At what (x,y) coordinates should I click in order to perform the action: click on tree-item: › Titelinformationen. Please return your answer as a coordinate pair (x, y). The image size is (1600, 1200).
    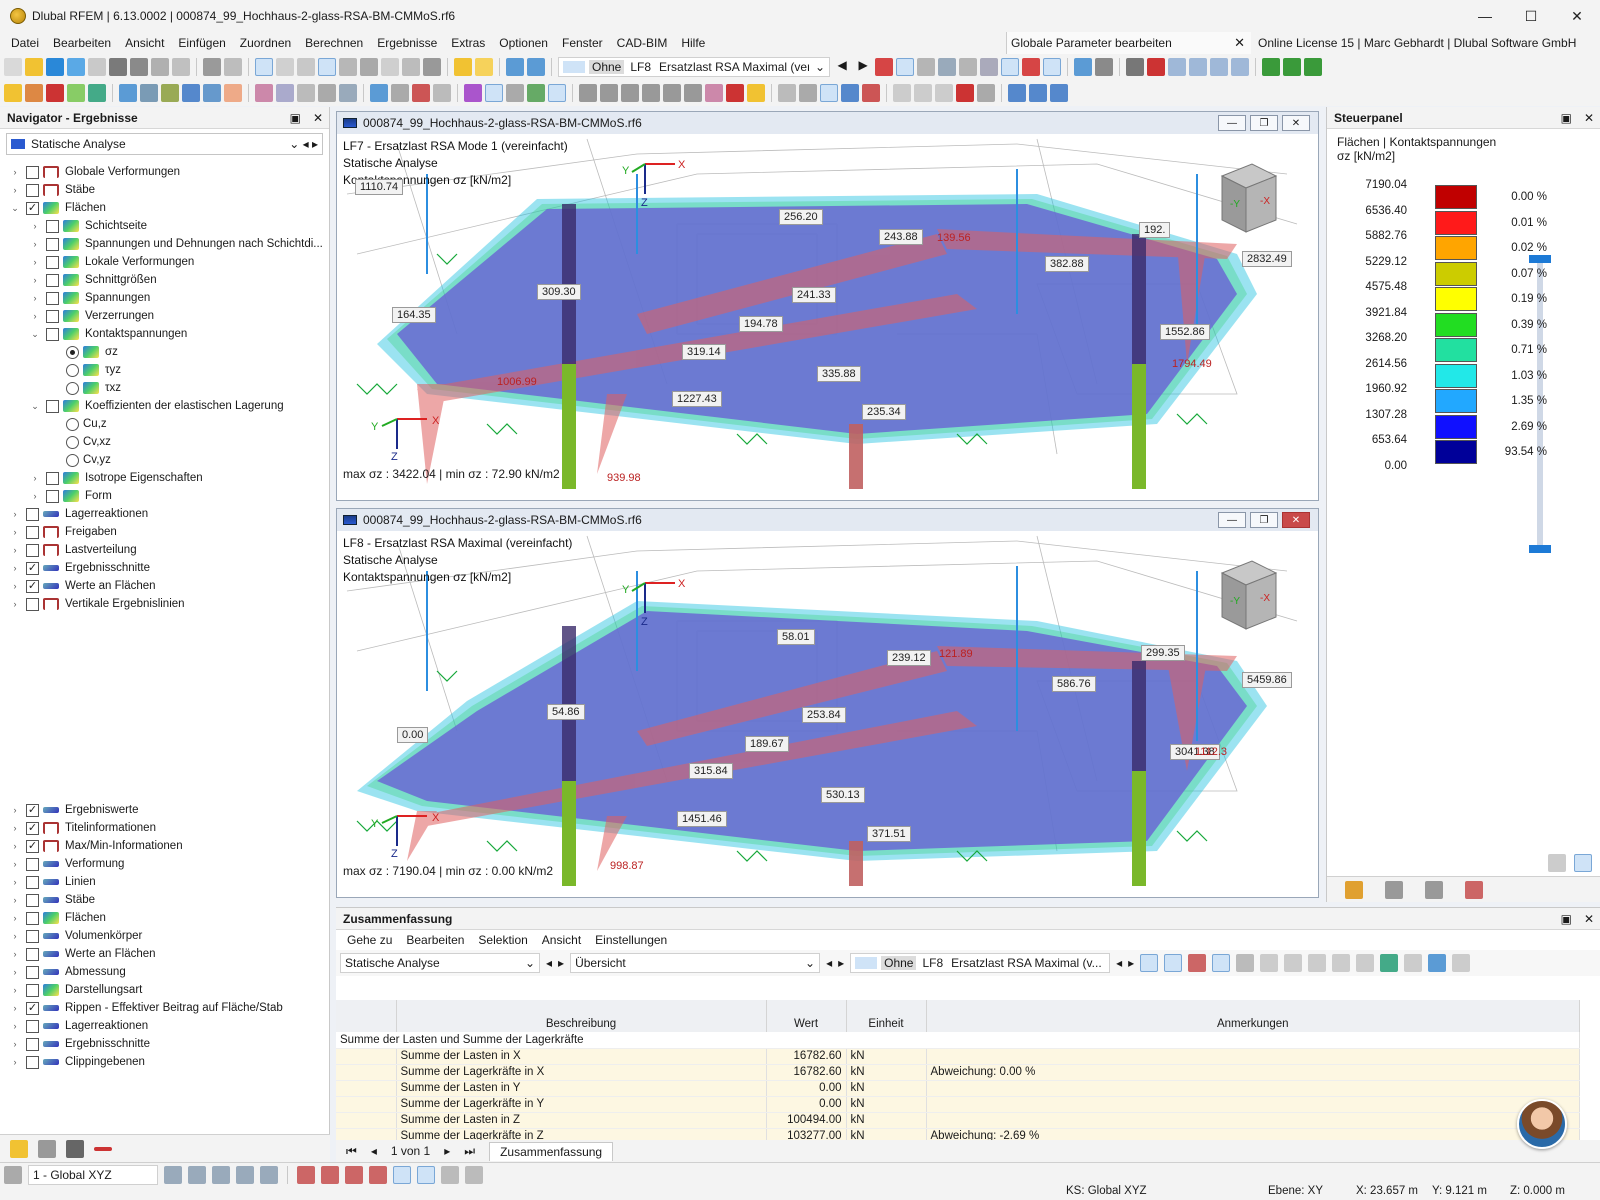
    Looking at the image, I should click on (165, 828).